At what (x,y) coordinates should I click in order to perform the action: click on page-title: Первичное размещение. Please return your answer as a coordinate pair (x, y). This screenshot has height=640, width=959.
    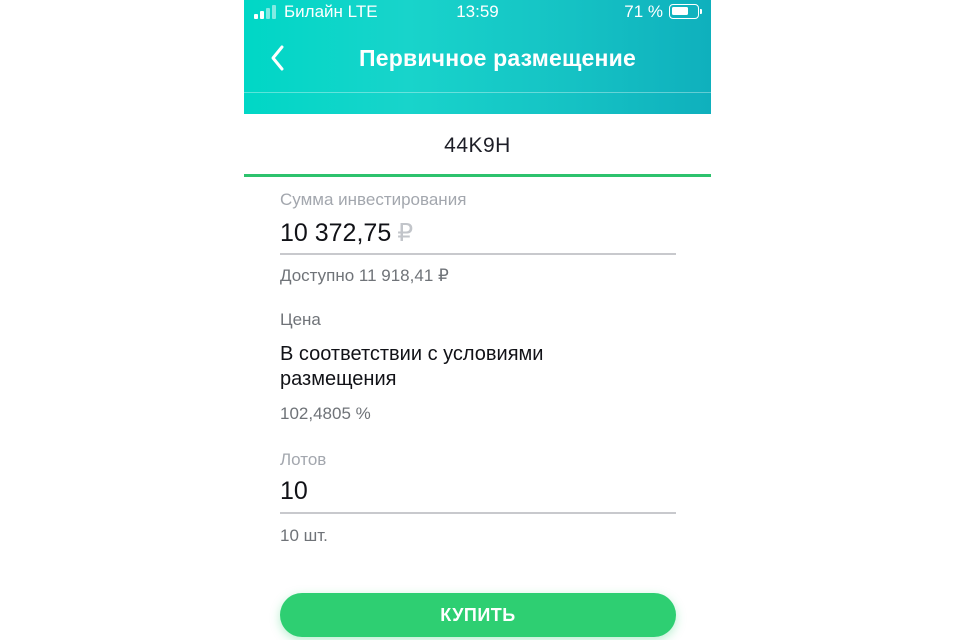
    Looking at the image, I should click on (497, 58).